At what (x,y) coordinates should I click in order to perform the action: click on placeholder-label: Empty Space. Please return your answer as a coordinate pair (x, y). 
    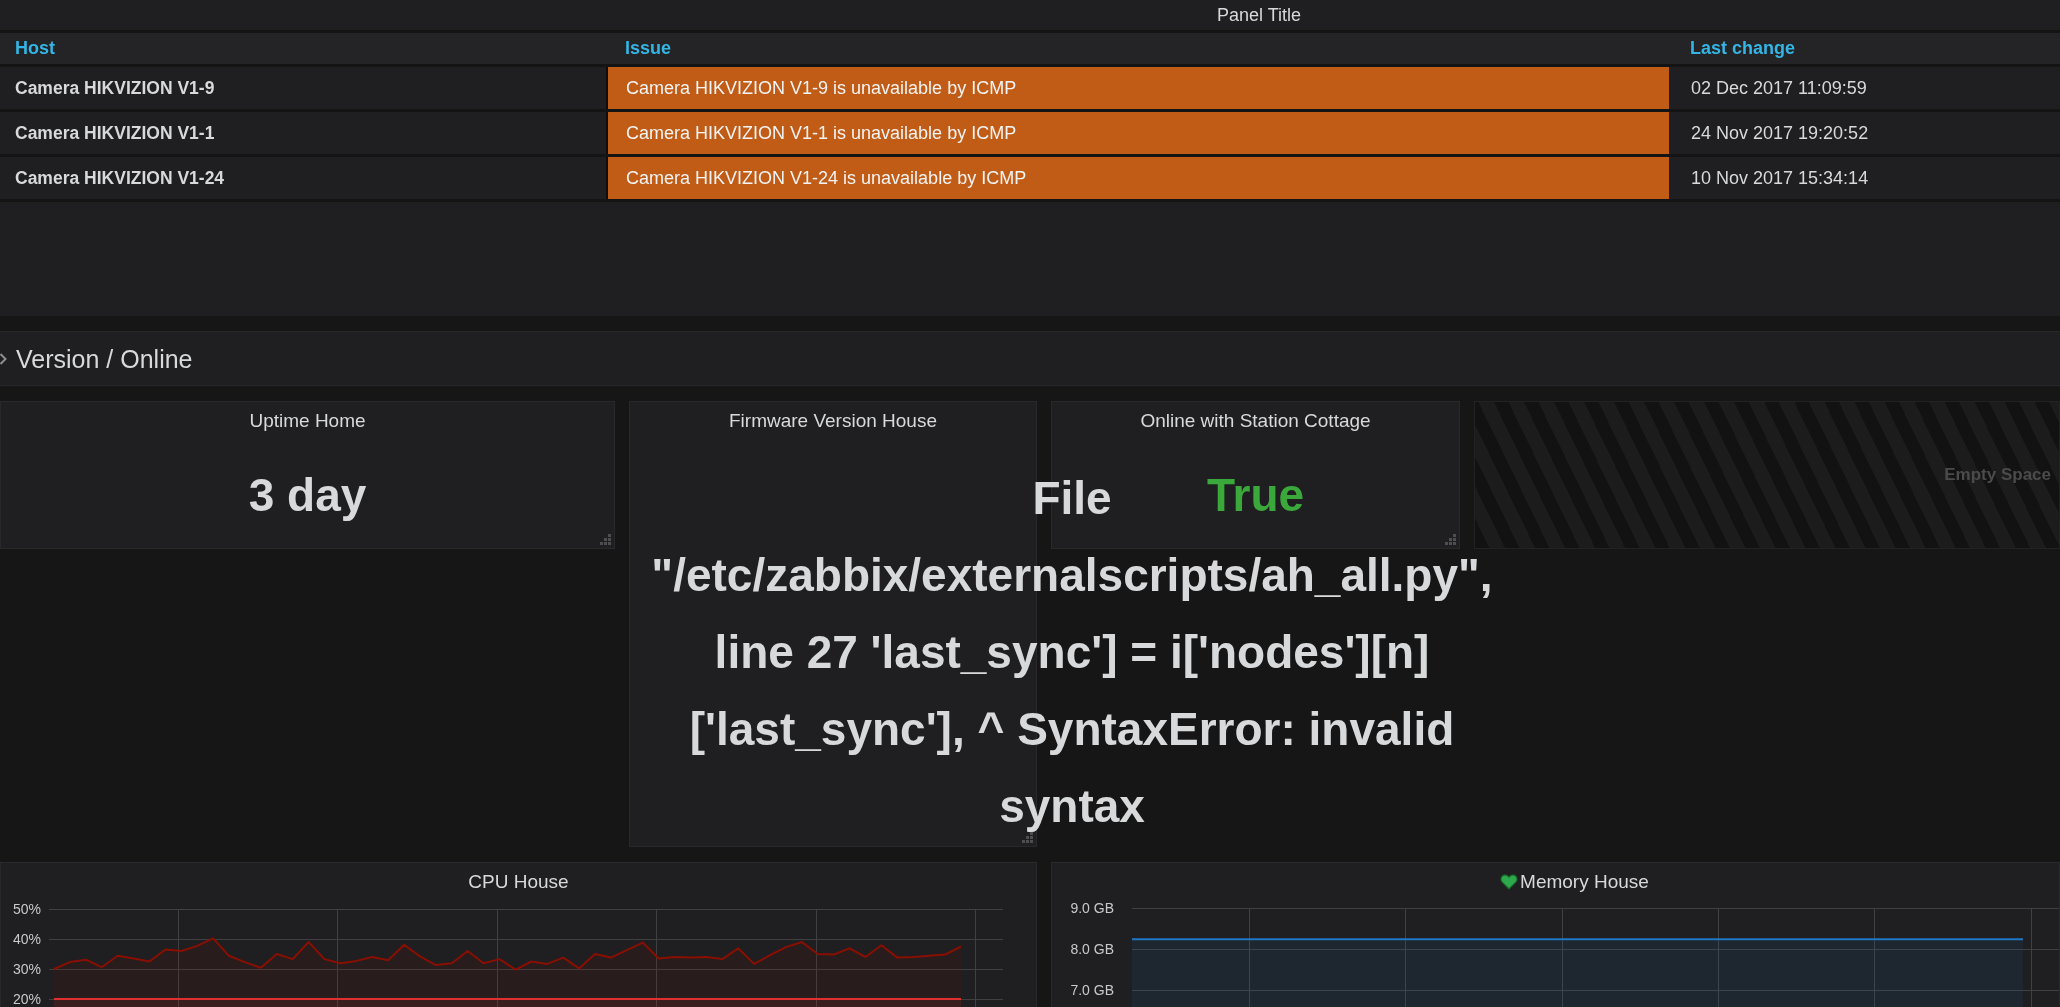
    Looking at the image, I should click on (1997, 475).